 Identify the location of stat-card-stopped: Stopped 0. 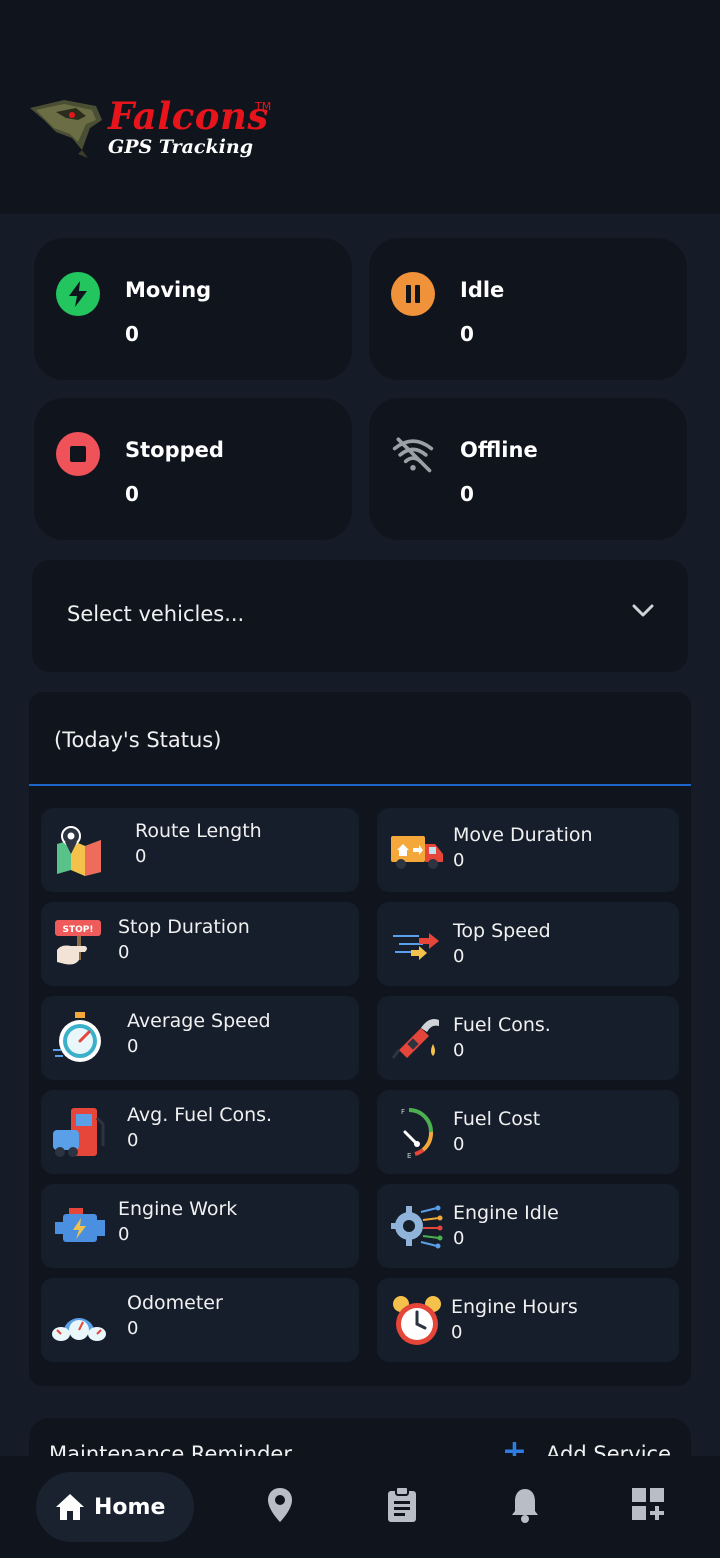
(193, 469).